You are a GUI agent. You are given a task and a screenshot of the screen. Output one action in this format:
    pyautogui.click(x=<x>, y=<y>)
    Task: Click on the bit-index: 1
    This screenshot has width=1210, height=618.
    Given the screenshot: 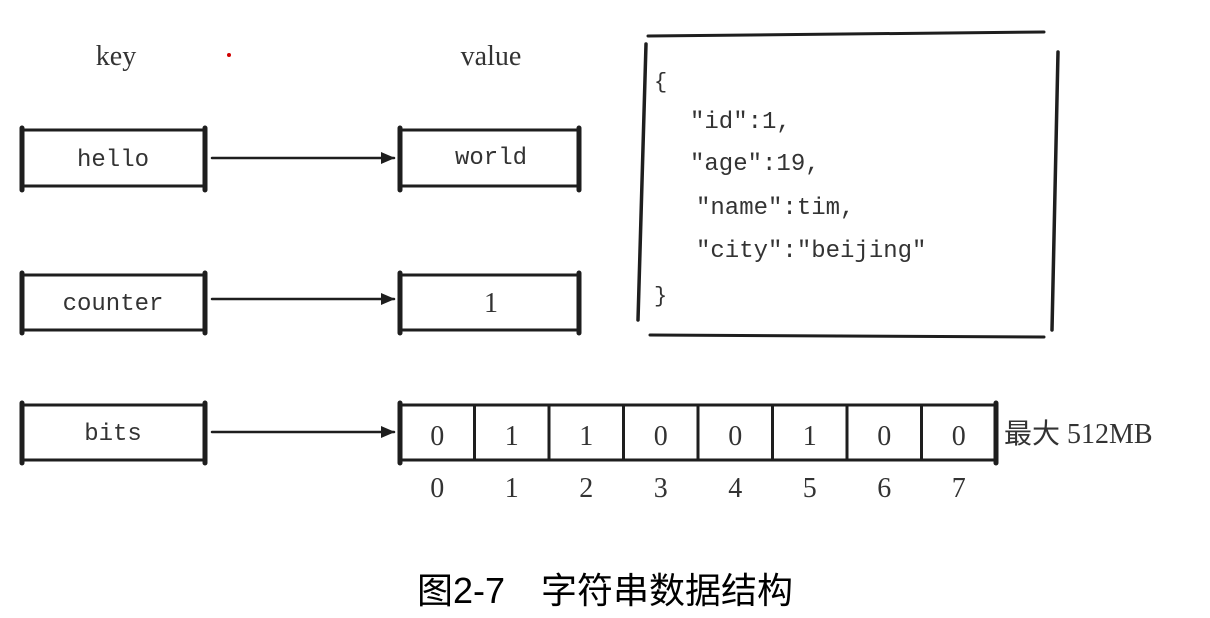 What is the action you would take?
    pyautogui.click(x=512, y=488)
    